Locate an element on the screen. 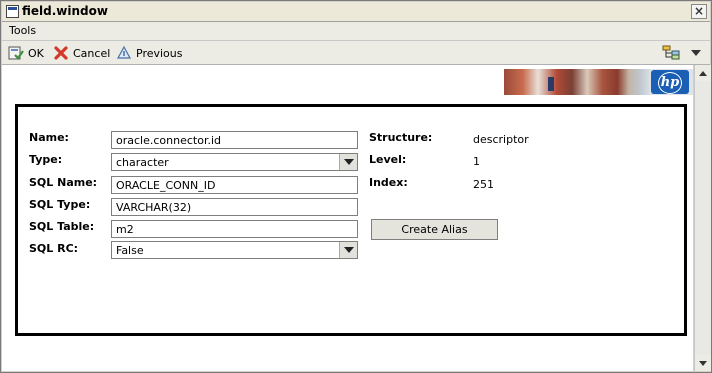 This screenshot has width=712, height=373. vertical-scrollbar is located at coordinates (702, 218).